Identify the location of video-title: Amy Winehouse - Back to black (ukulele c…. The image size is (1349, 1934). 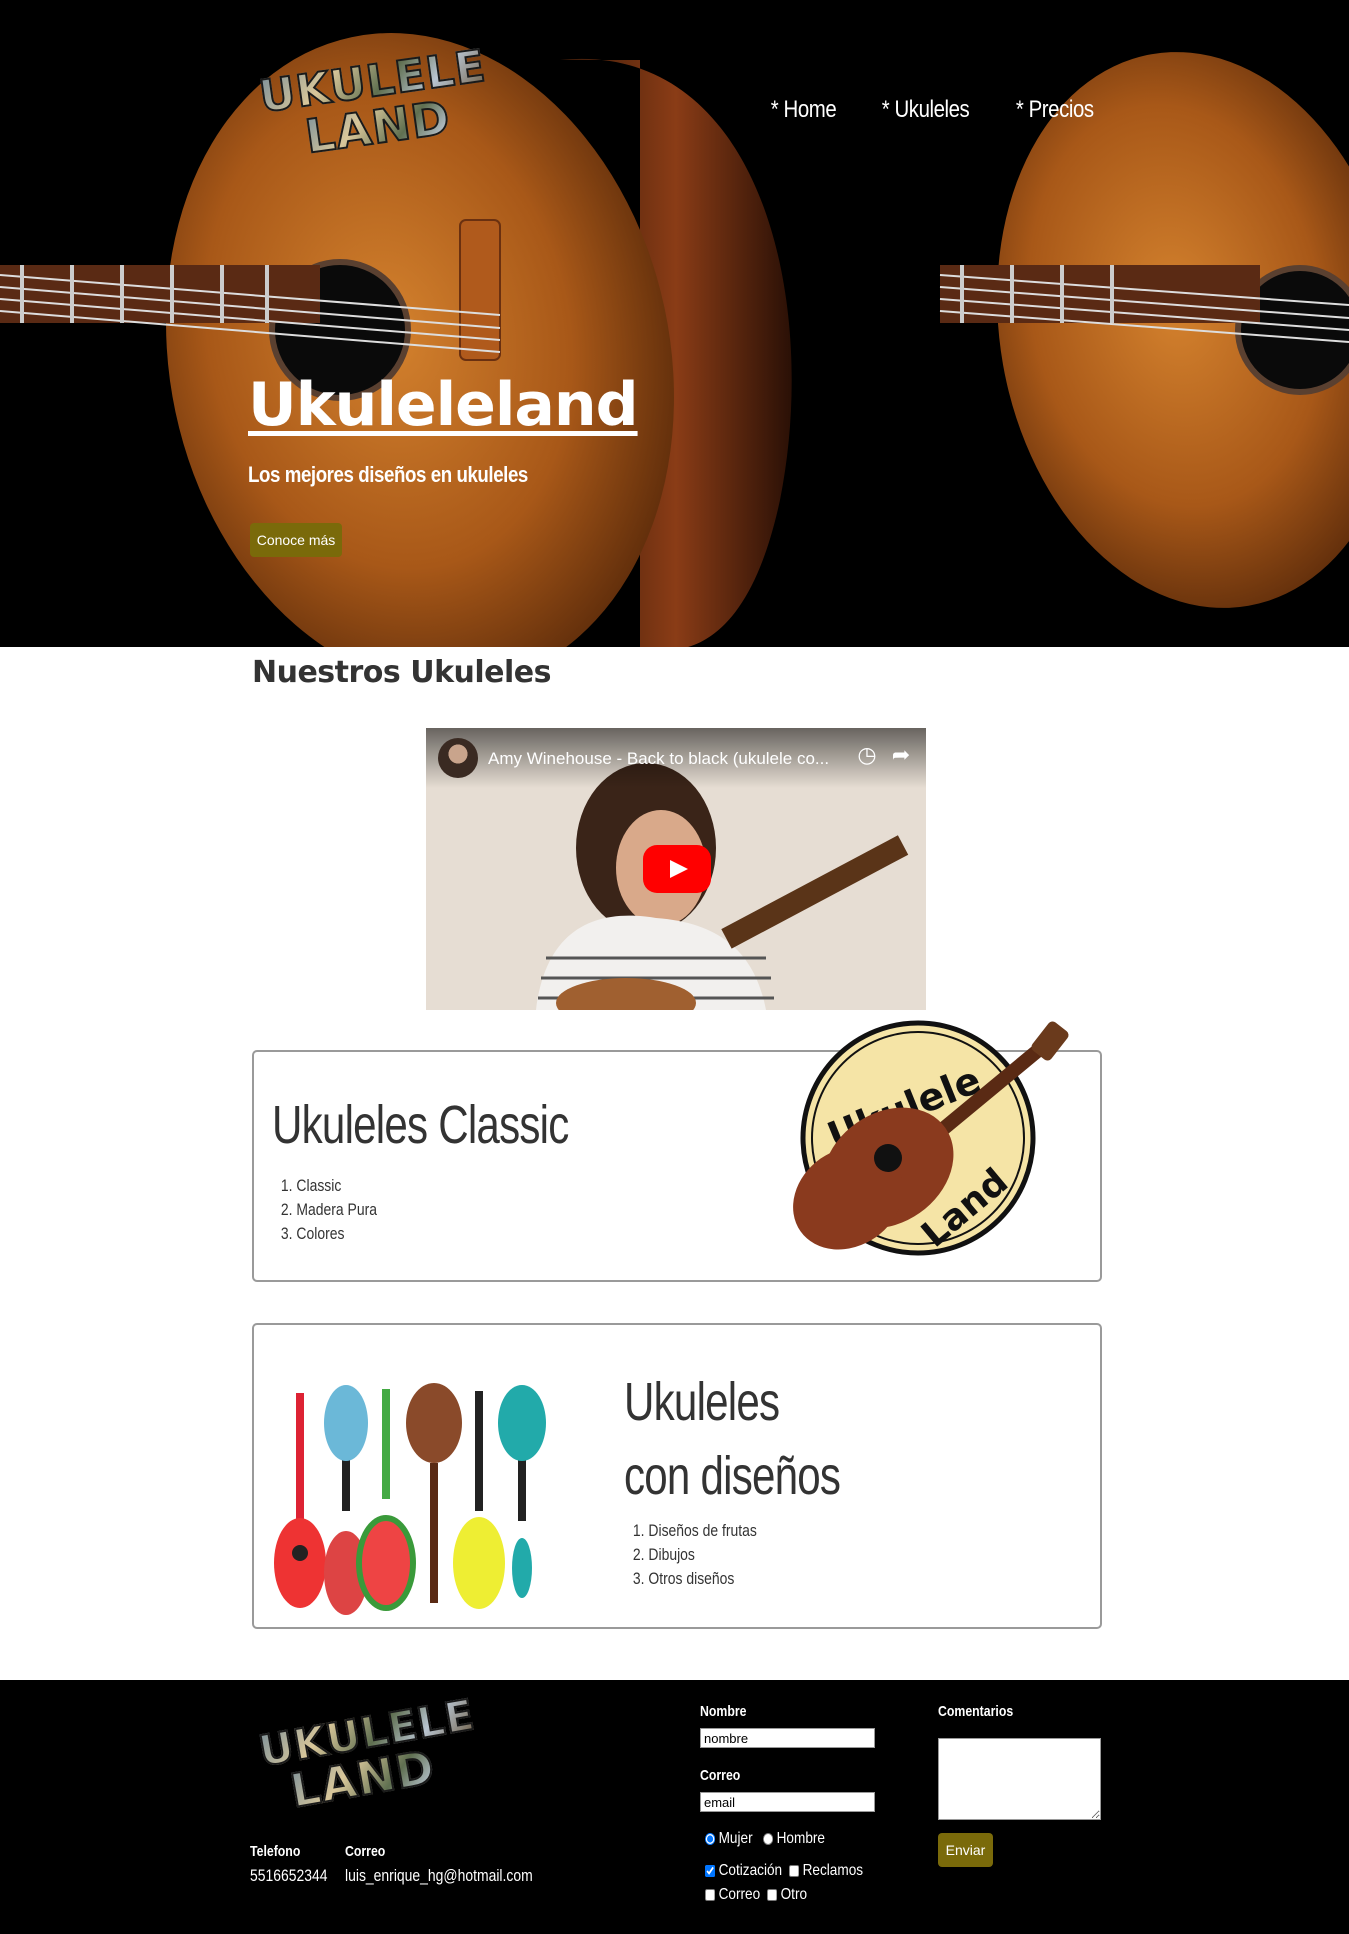
(658, 759).